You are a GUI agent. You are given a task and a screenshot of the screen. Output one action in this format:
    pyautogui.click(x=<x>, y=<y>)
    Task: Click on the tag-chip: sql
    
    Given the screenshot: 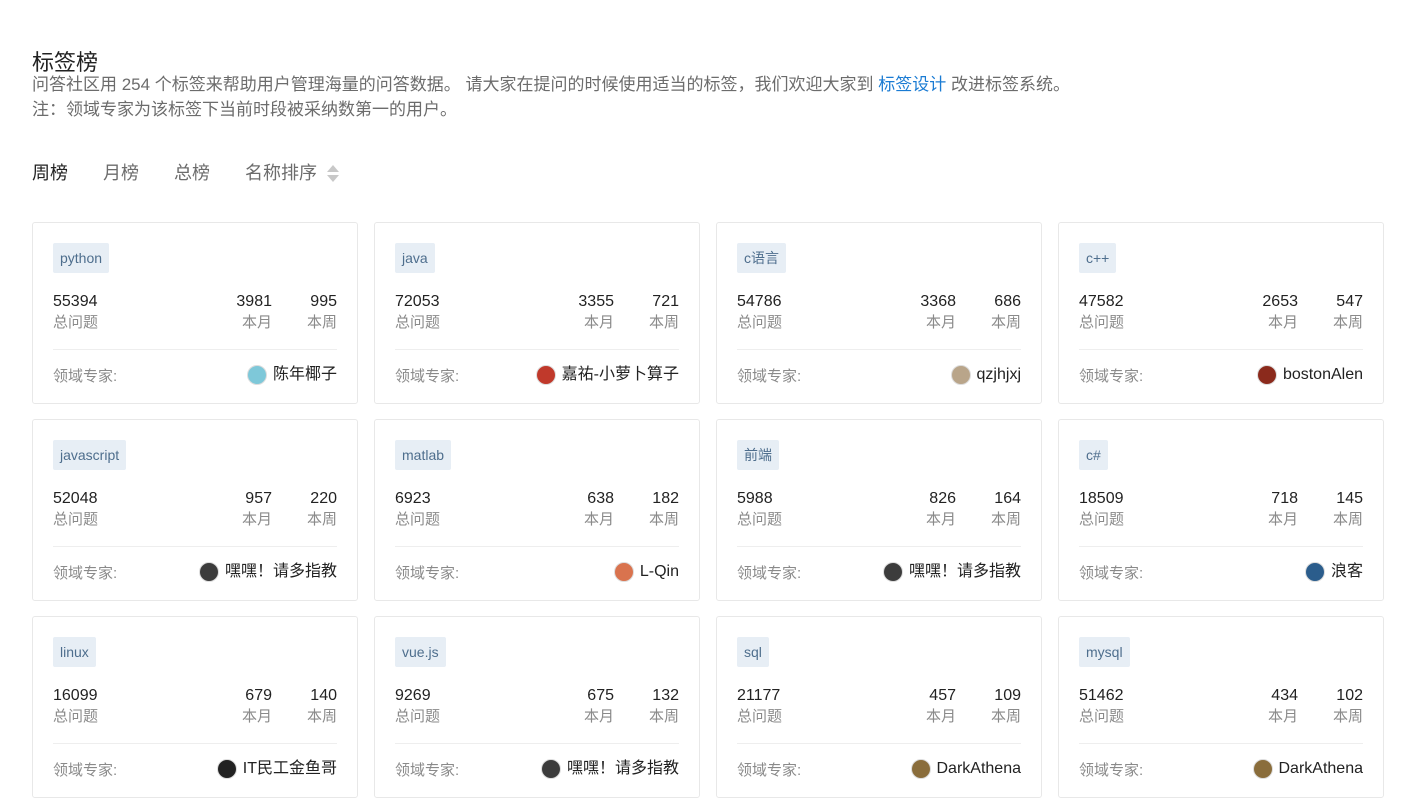 What is the action you would take?
    pyautogui.click(x=753, y=652)
    